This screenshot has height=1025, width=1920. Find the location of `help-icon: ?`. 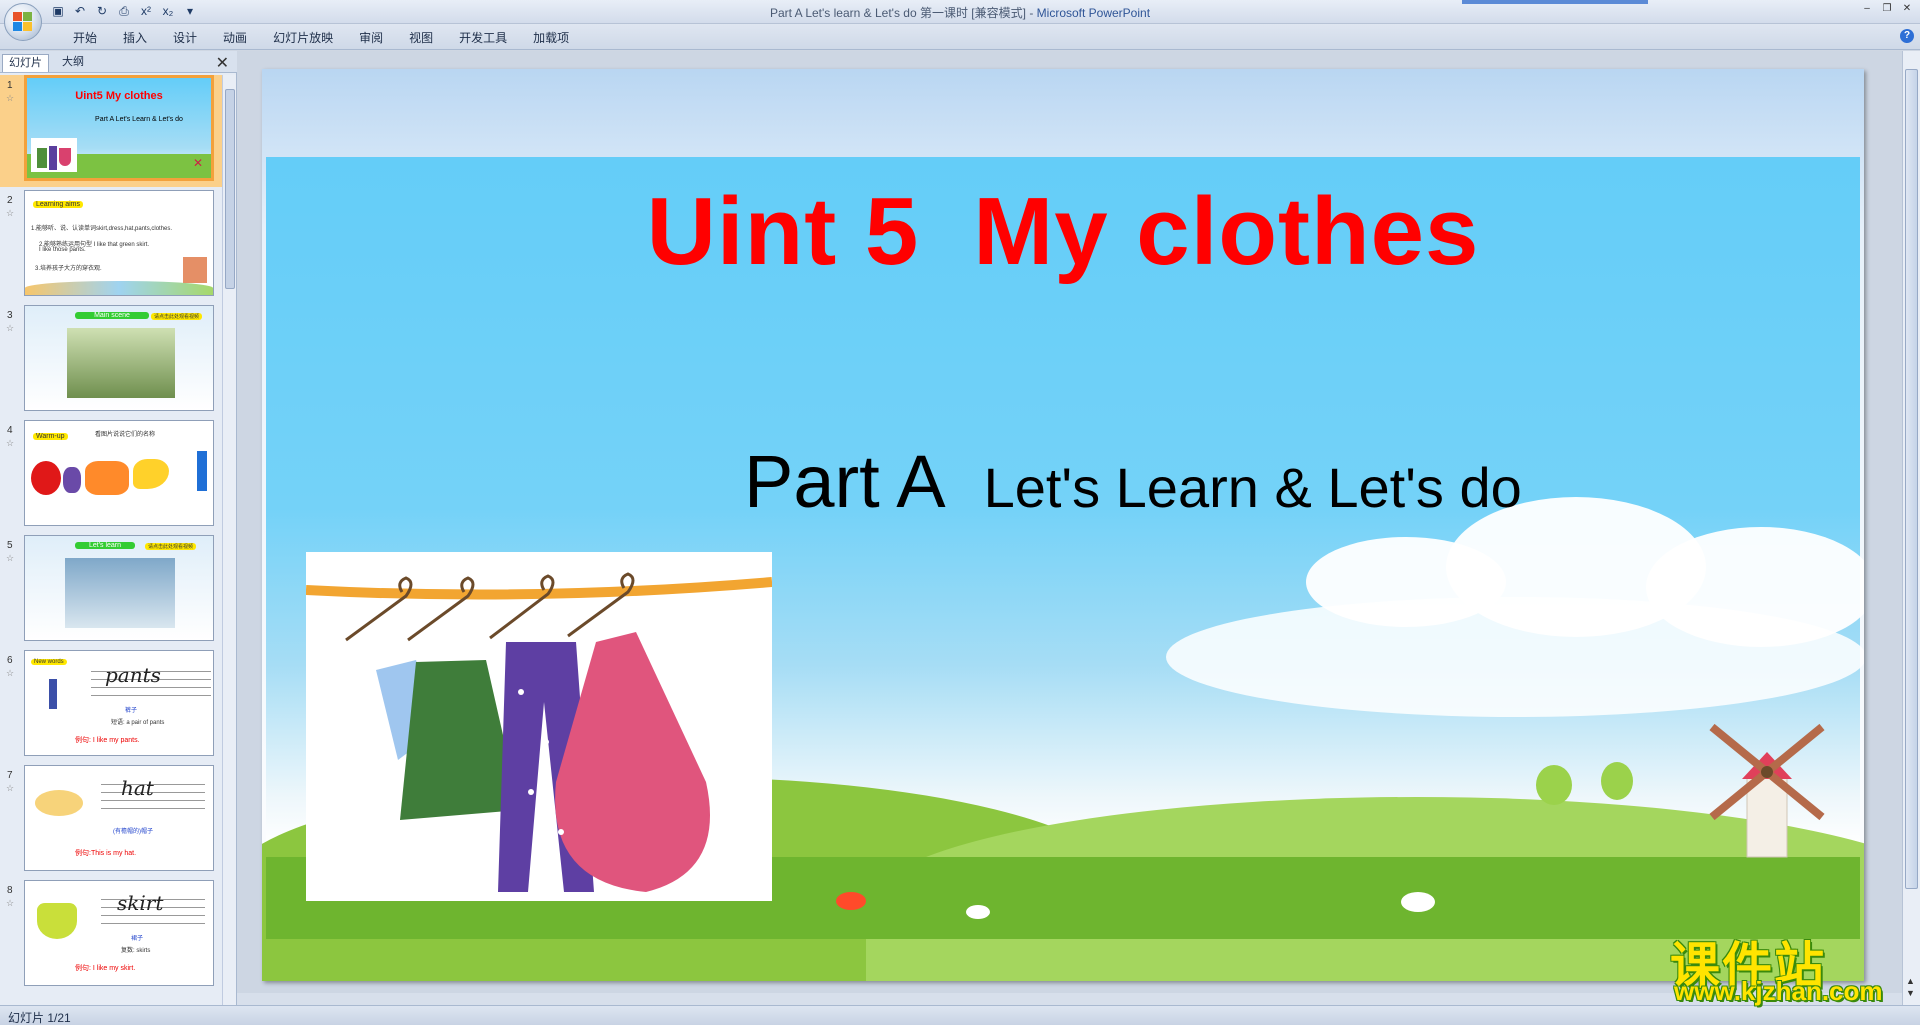

help-icon: ? is located at coordinates (1907, 36).